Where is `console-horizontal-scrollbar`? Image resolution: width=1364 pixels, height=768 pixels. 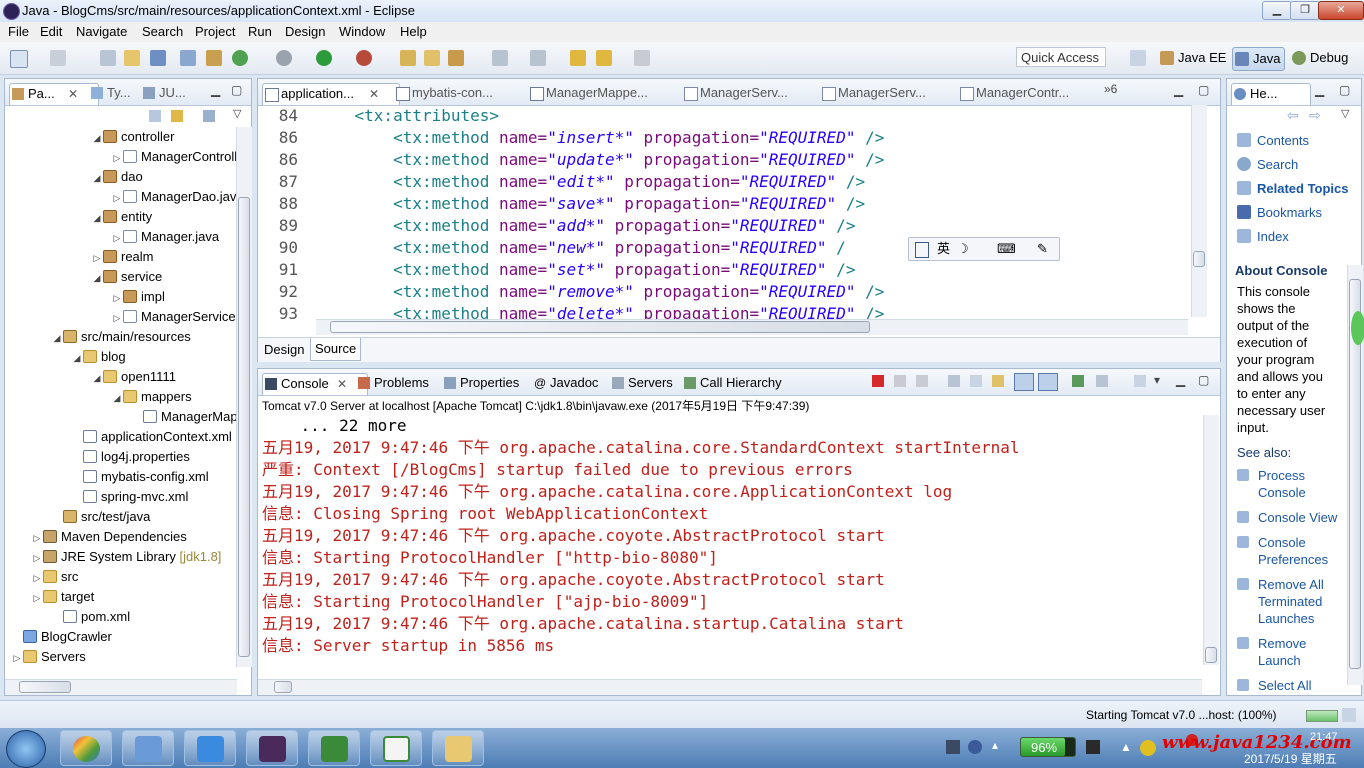
console-horizontal-scrollbar is located at coordinates (730, 687).